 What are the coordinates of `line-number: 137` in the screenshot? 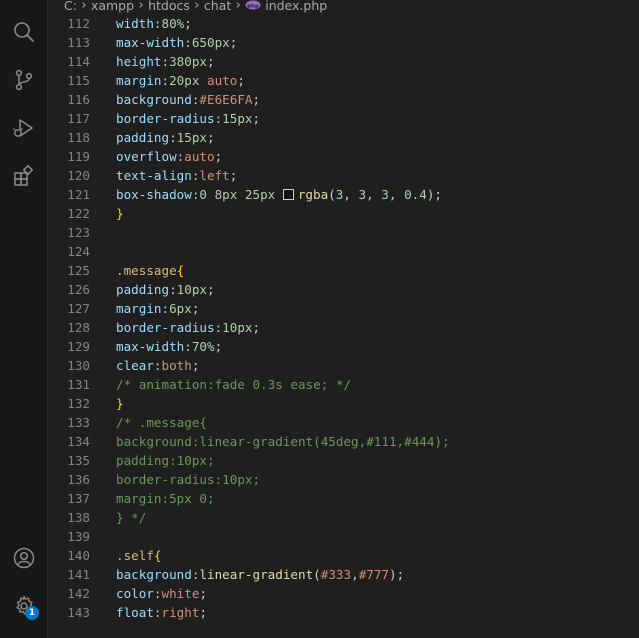 It's located at (78, 498).